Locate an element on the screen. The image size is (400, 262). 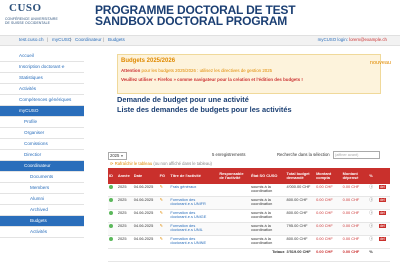
year-select: 2025 ▼ is located at coordinates (117, 156).